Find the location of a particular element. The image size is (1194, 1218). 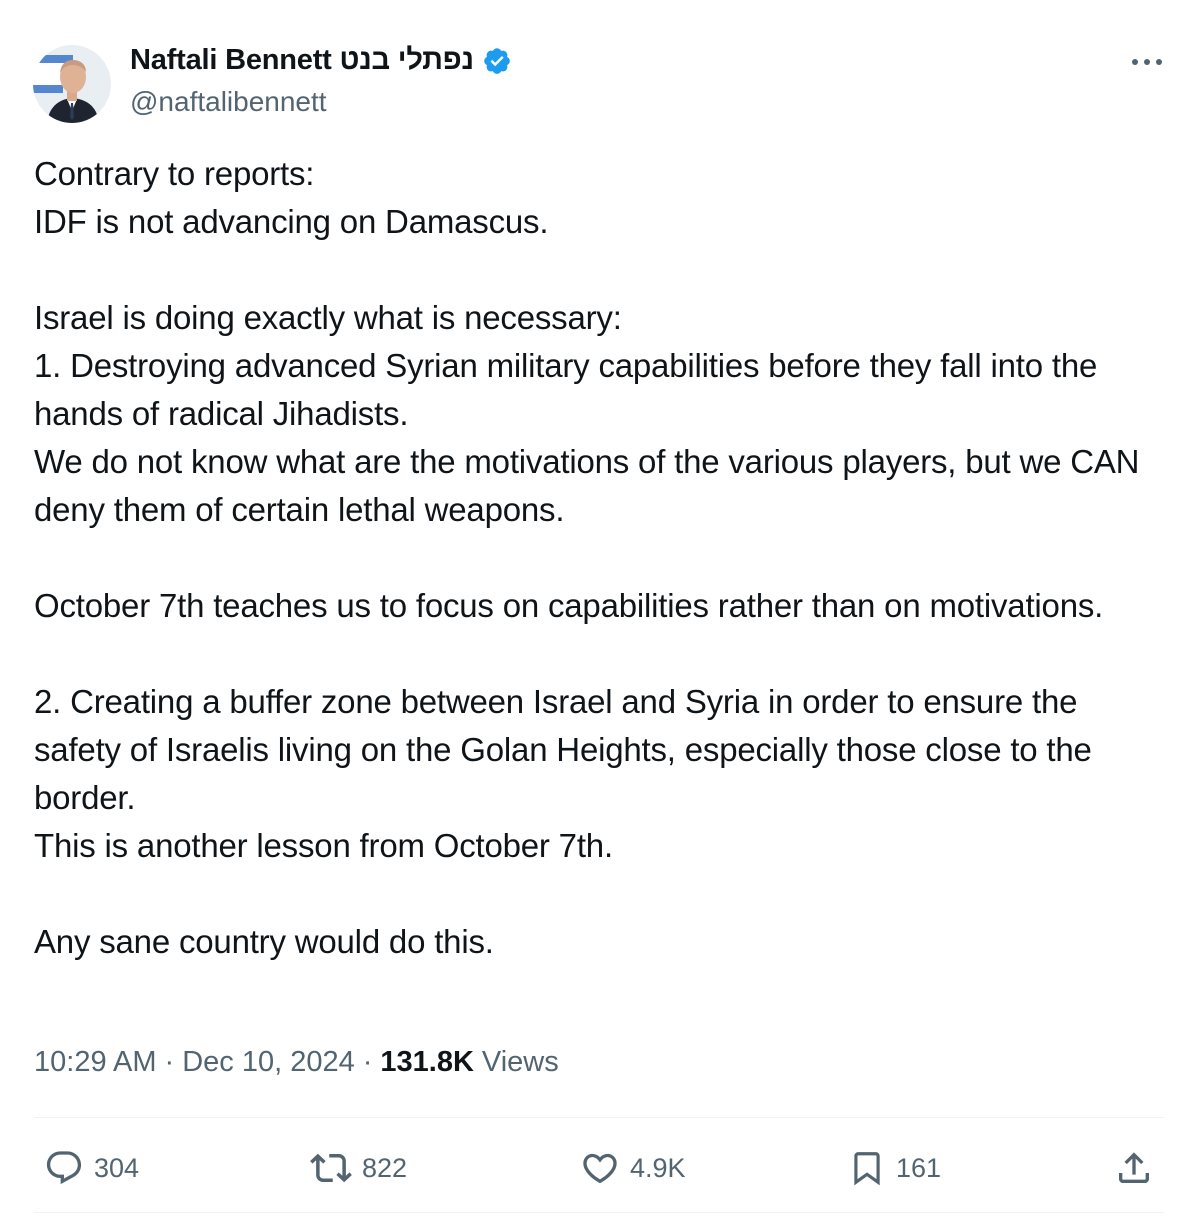

repost-icon is located at coordinates (331, 1168).